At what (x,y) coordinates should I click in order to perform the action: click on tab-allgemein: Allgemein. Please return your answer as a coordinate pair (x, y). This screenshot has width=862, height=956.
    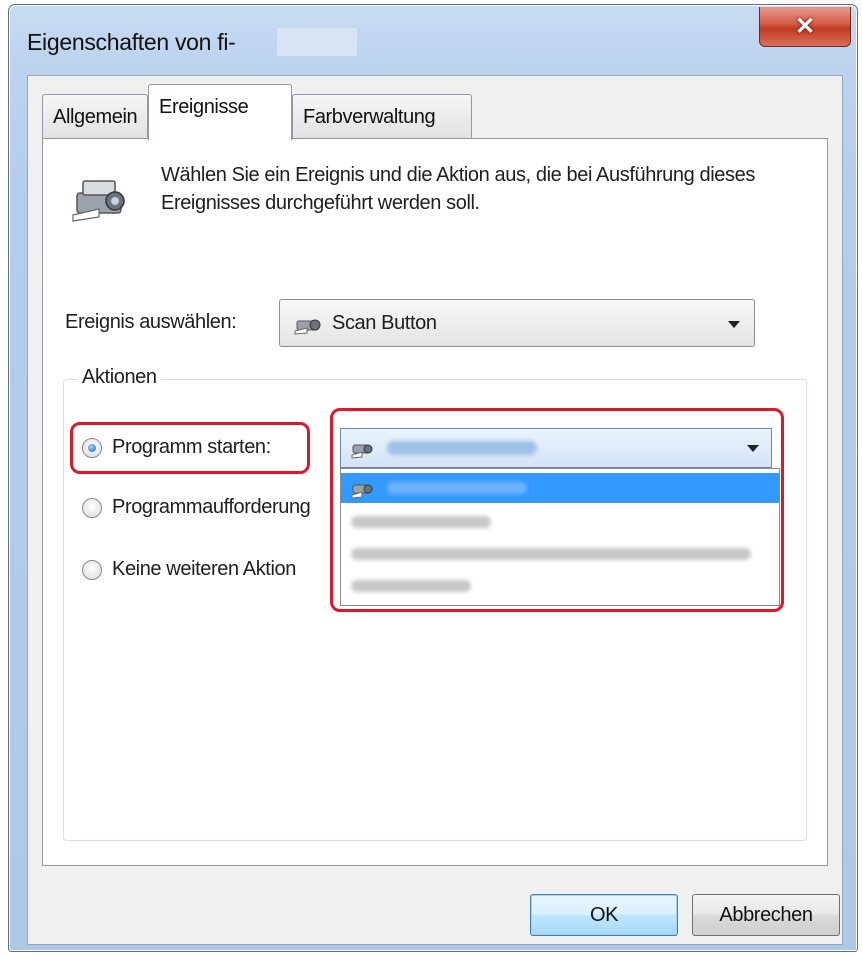
    Looking at the image, I should click on (95, 116).